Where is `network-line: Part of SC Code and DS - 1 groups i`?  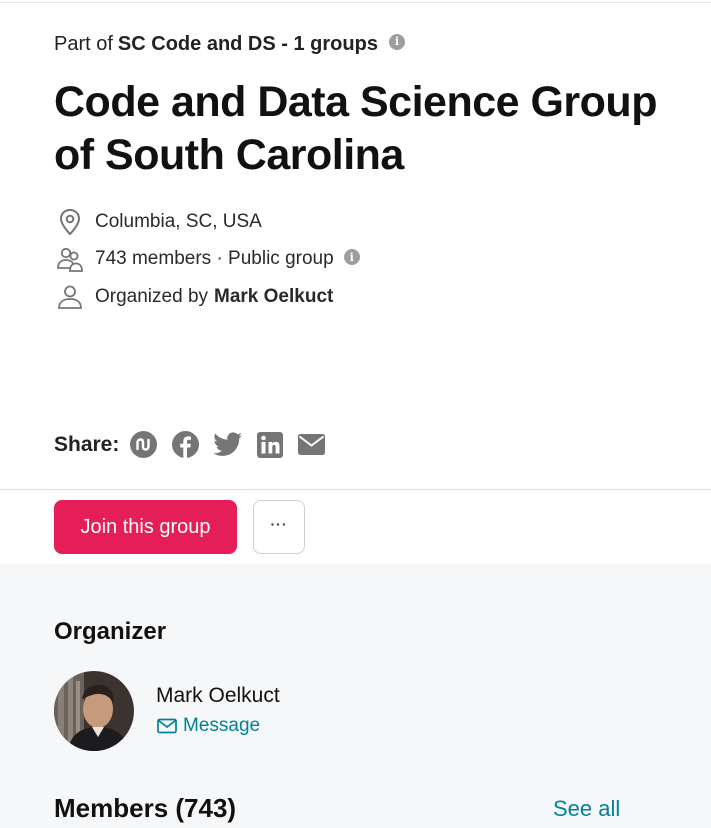
network-line: Part of SC Code and DS - 1 groups i is located at coordinates (229, 44).